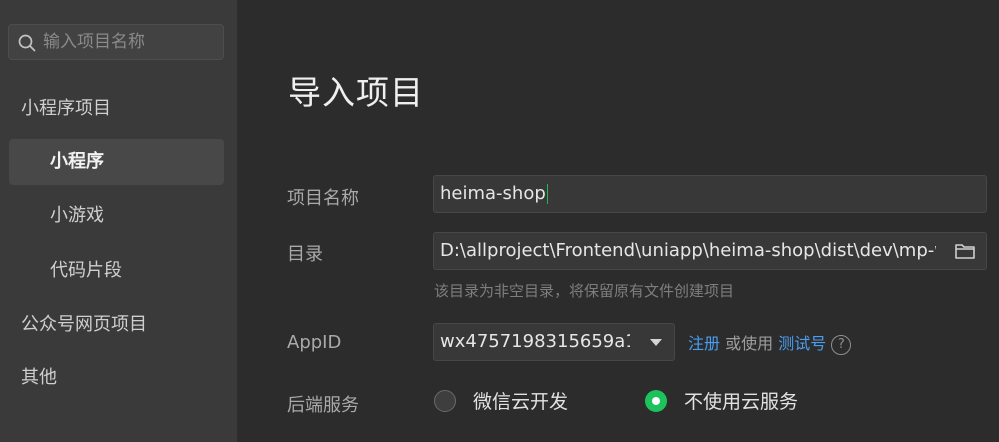 Image resolution: width=999 pixels, height=442 pixels. I want to click on register-link: 注册, so click(704, 343).